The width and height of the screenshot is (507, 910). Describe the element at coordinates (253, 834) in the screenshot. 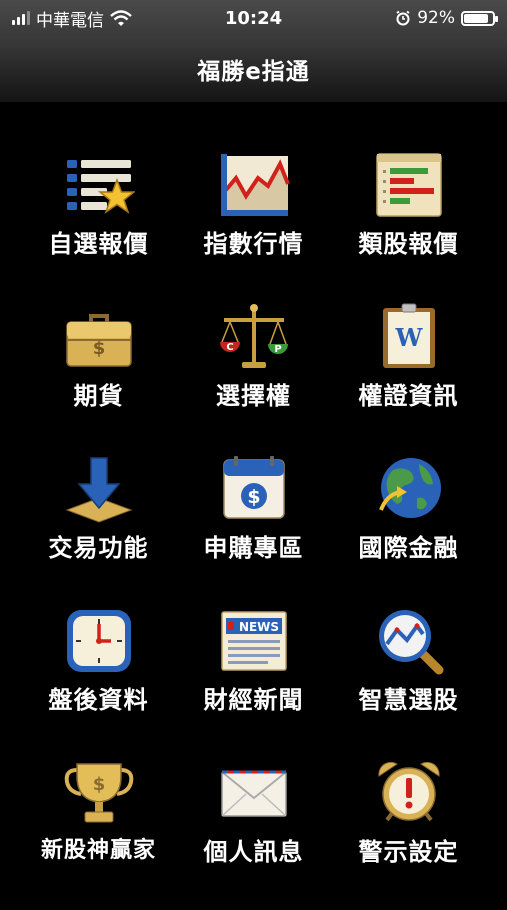

I see `menu-item-messages: 個人訊息` at that location.